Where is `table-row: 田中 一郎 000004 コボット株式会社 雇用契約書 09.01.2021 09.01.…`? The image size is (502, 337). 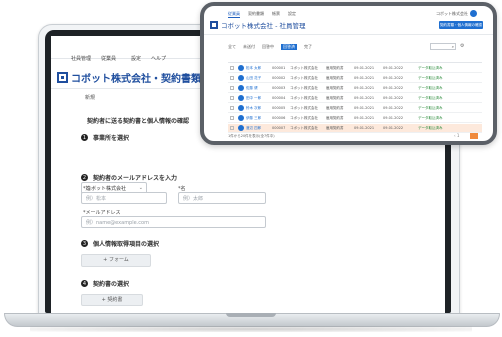 table-row: 田中 一郎 000004 コボット株式会社 雇用契約書 09.01.2021 09.01.… is located at coordinates (355, 98).